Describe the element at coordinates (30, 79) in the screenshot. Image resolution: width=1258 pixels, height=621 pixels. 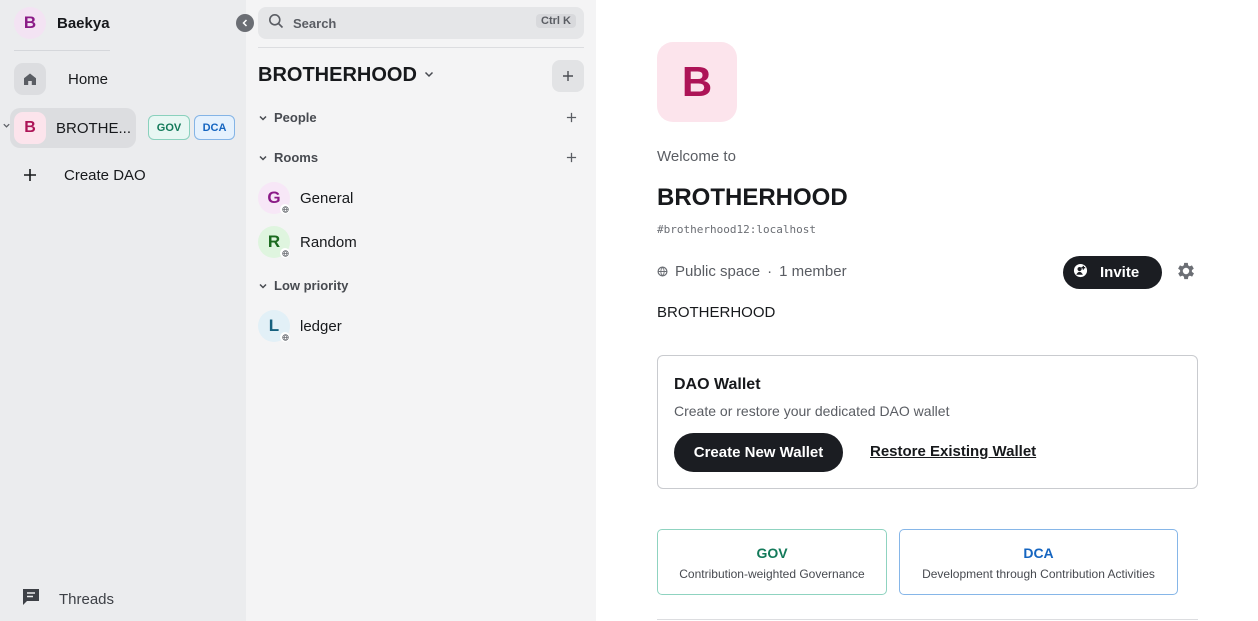
I see `home-icon` at that location.